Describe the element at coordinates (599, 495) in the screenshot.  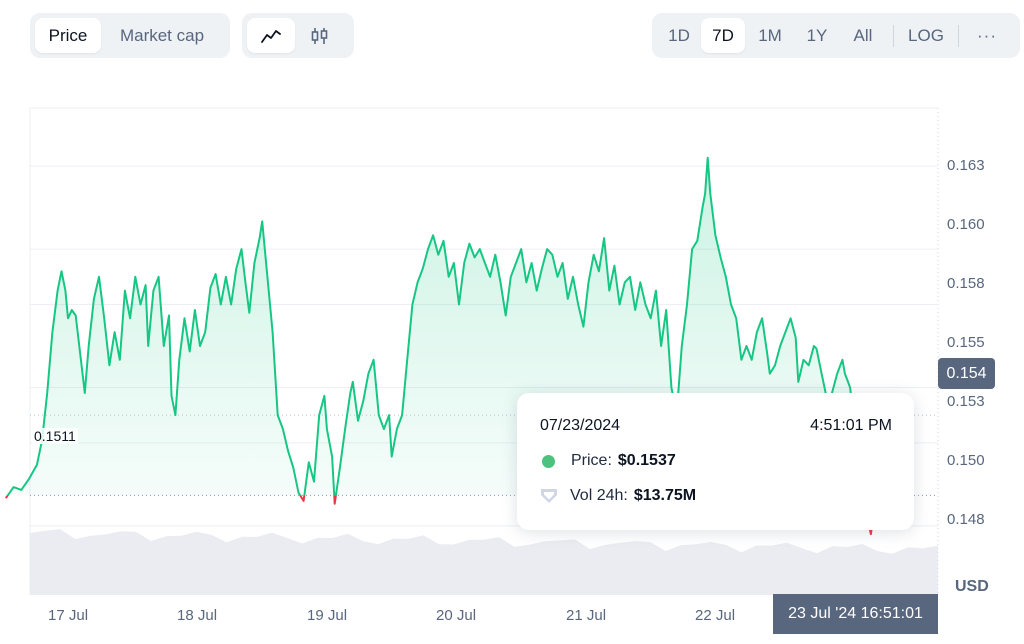
I see `tooltip-volume-label: Vol 24h:` at that location.